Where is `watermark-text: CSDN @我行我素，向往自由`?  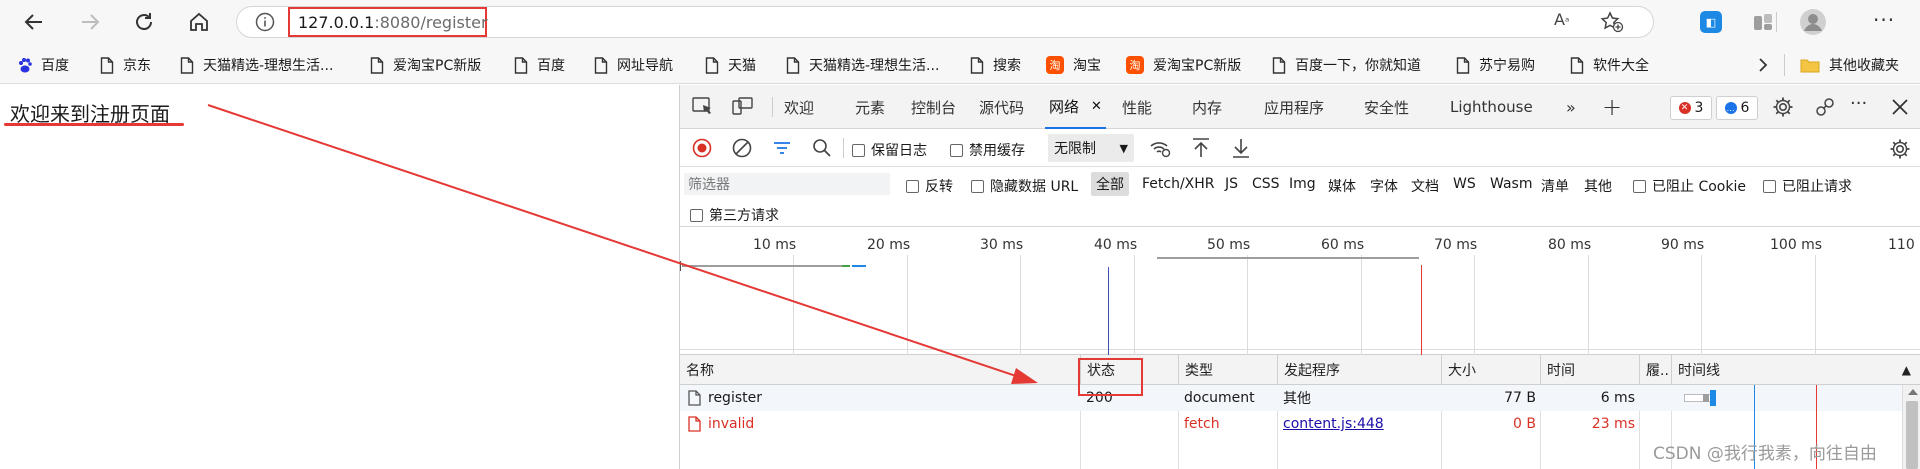
watermark-text: CSDN @我行我素，向往自由 is located at coordinates (1765, 454).